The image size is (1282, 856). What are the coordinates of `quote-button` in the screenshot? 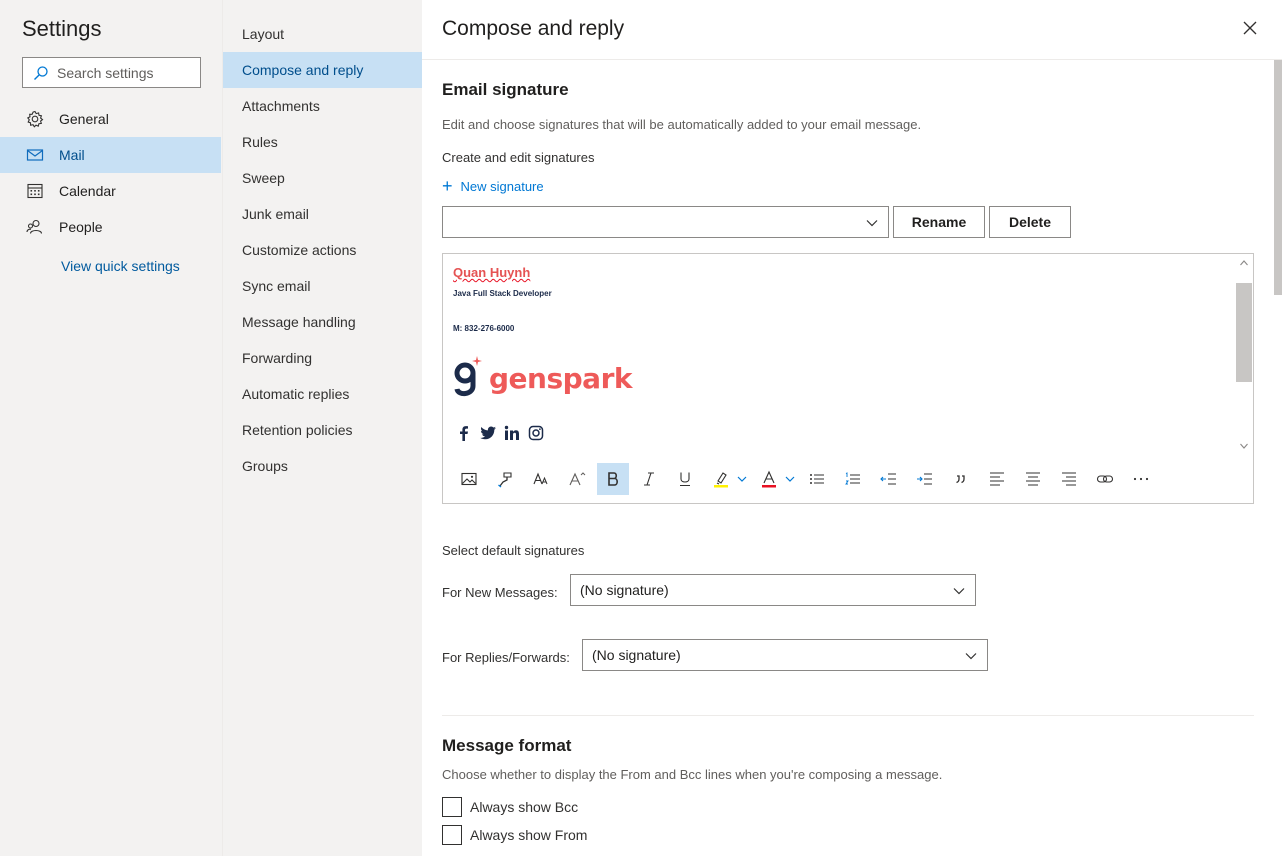 It's located at (961, 479).